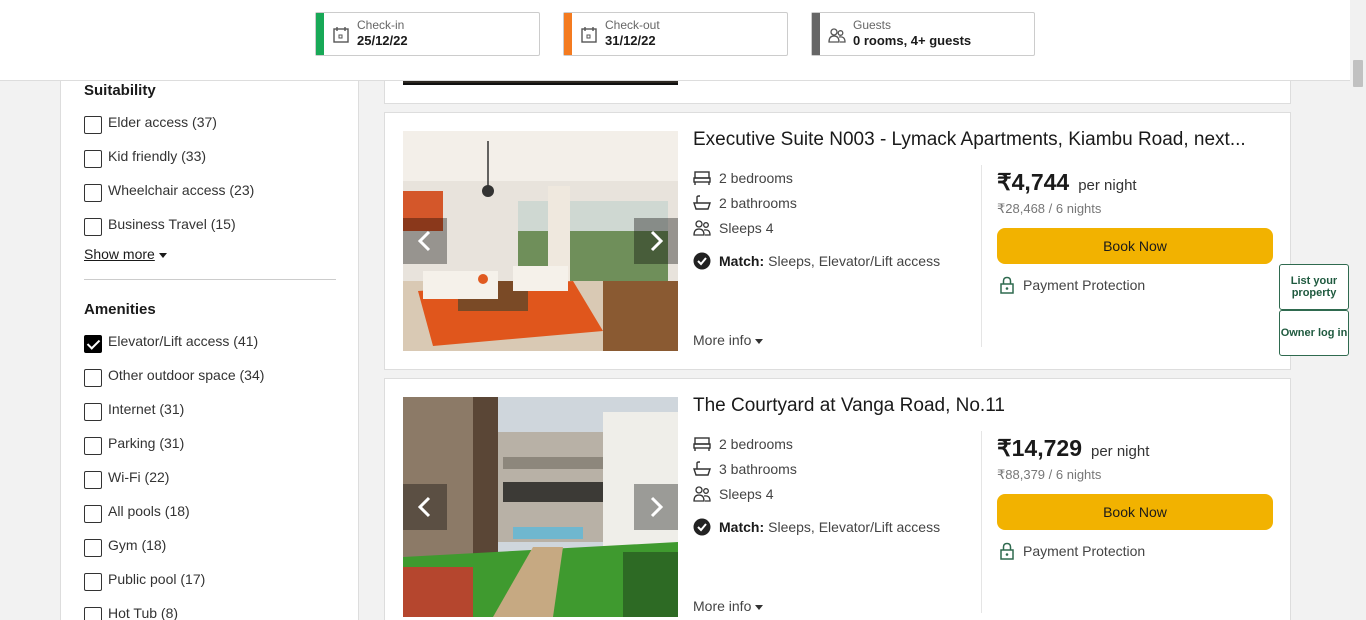  I want to click on listing-title: The Courtyard at Vanga Road, No.11, so click(983, 406).